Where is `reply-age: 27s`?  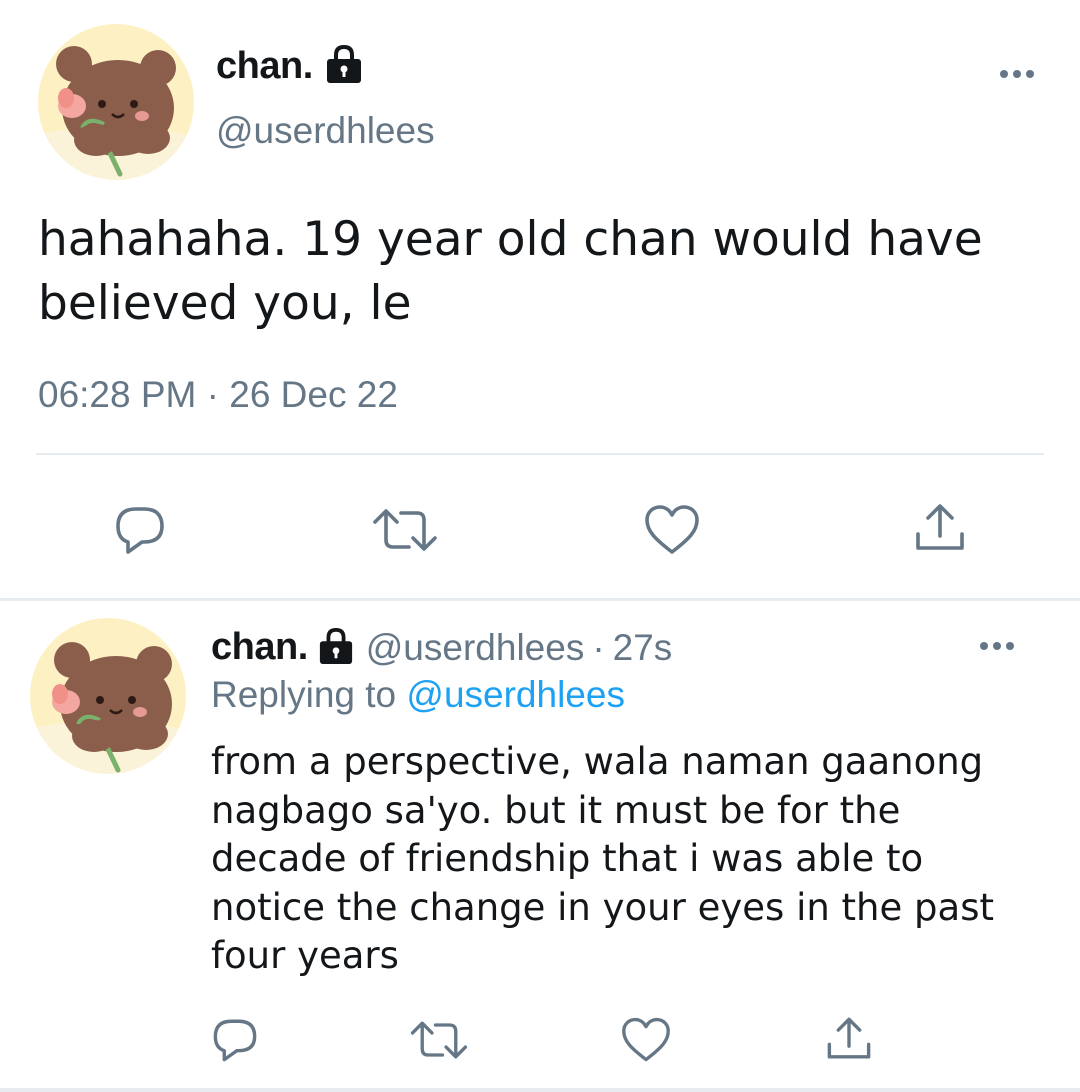 reply-age: 27s is located at coordinates (643, 648).